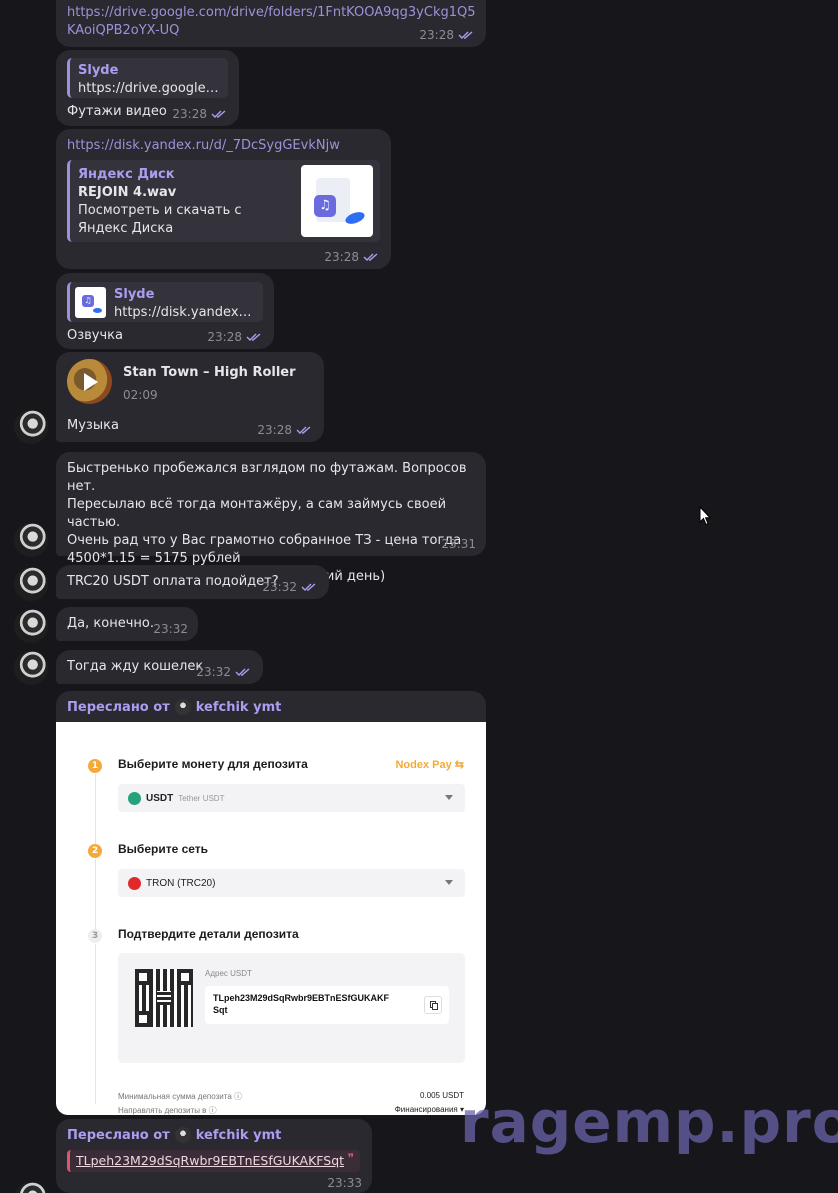  Describe the element at coordinates (93, 425) in the screenshot. I see `message-text: Музыка` at that location.